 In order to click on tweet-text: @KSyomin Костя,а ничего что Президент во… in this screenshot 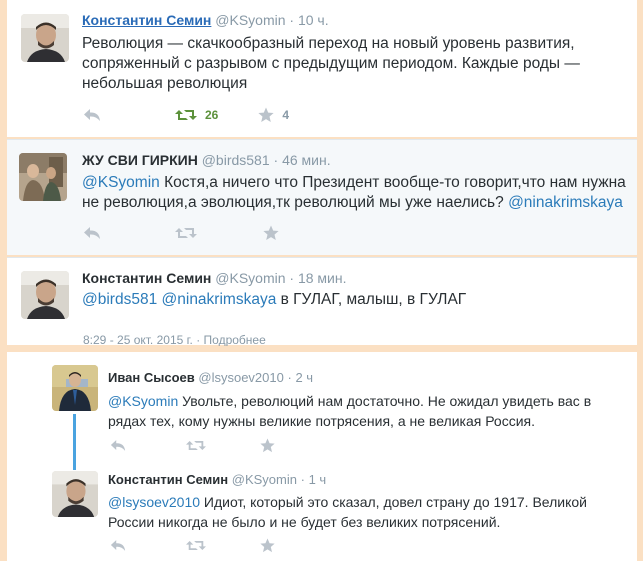, I will do `click(354, 193)`.